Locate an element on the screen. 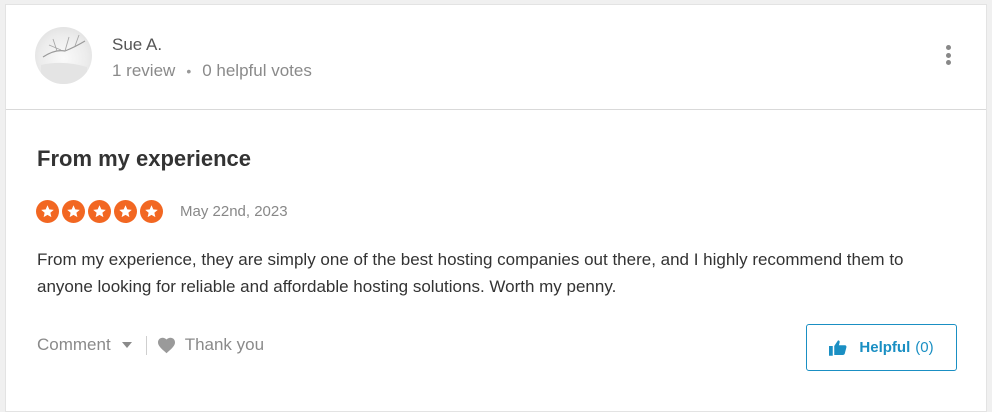  review-actions: Comment Thank you is located at coordinates (150, 345).